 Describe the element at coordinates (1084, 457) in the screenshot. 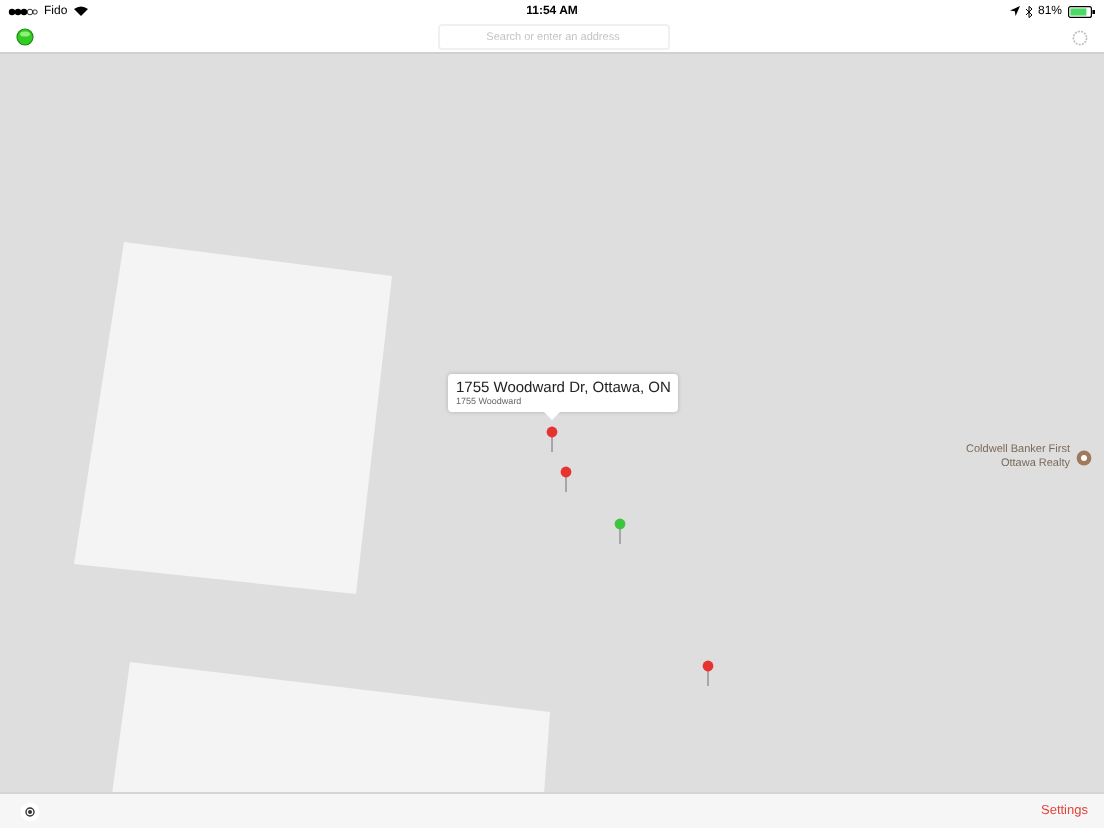

I see `place-marker-icon` at that location.